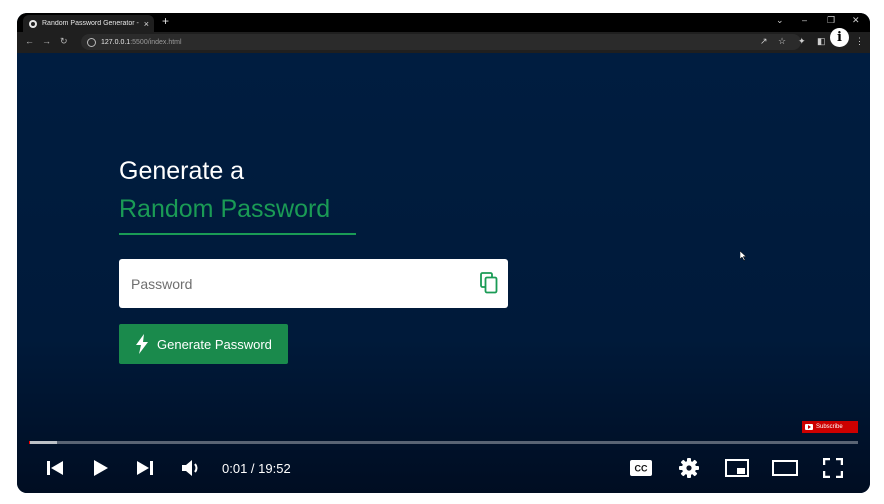 The height and width of the screenshot is (504, 884). Describe the element at coordinates (802, 41) in the screenshot. I see `extensions-icon: ✦` at that location.